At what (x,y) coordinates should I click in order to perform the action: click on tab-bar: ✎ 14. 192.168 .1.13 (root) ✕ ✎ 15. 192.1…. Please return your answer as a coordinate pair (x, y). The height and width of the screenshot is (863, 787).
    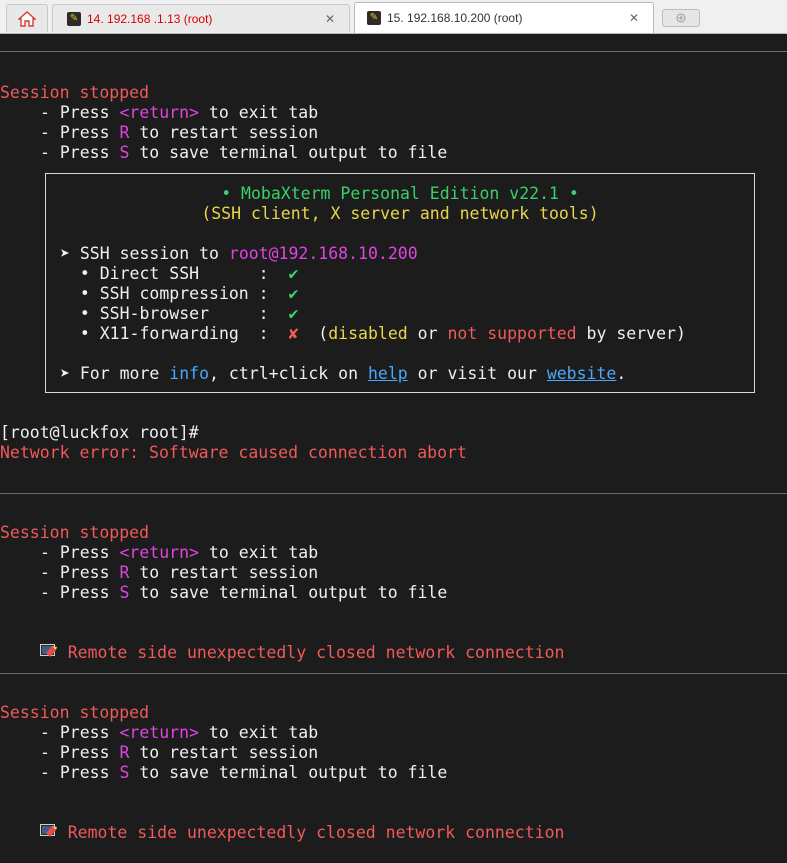
    Looking at the image, I should click on (393, 17).